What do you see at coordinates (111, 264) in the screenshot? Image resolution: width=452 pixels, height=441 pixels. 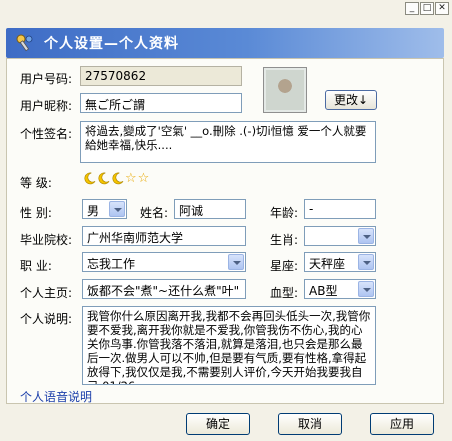 I see `job-value: 忘我工作` at bounding box center [111, 264].